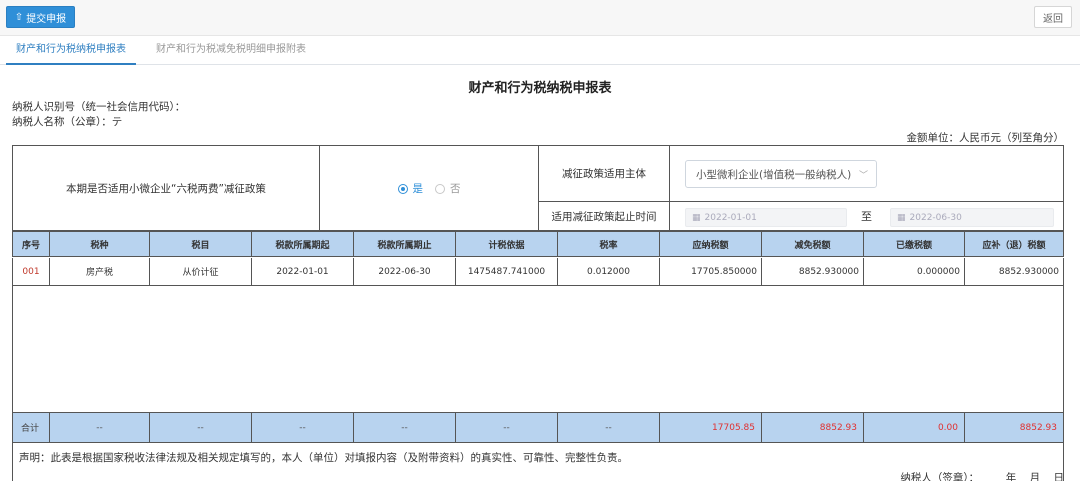 This screenshot has width=1080, height=481. Describe the element at coordinates (982, 476) in the screenshot. I see `signature-line: 纳税人（签章）： 年 月 日` at that location.